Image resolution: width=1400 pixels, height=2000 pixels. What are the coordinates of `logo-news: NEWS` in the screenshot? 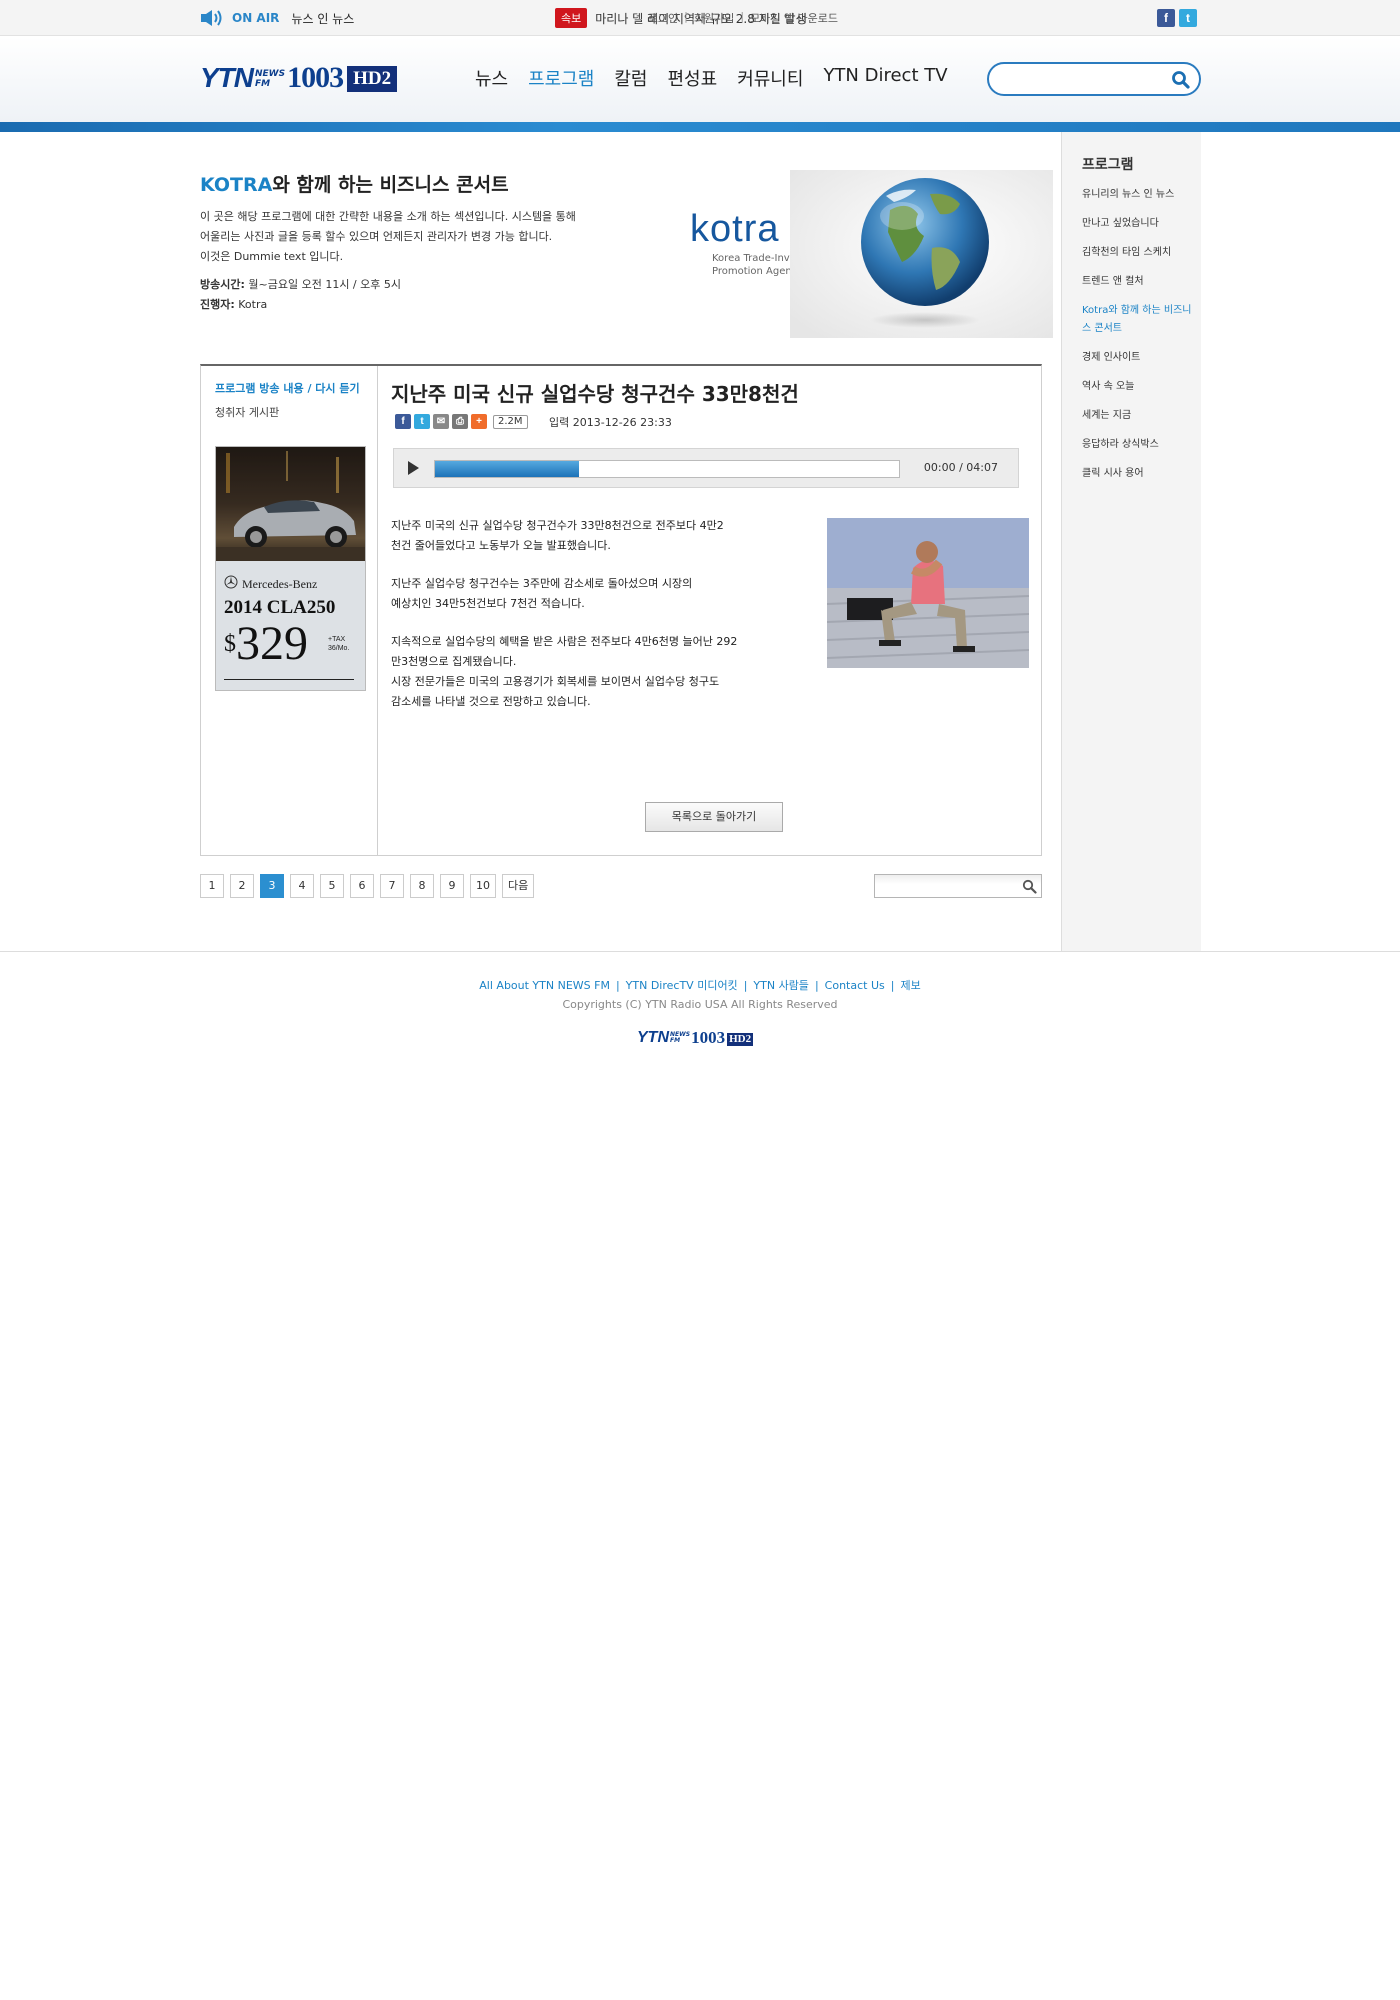 It's located at (270, 74).